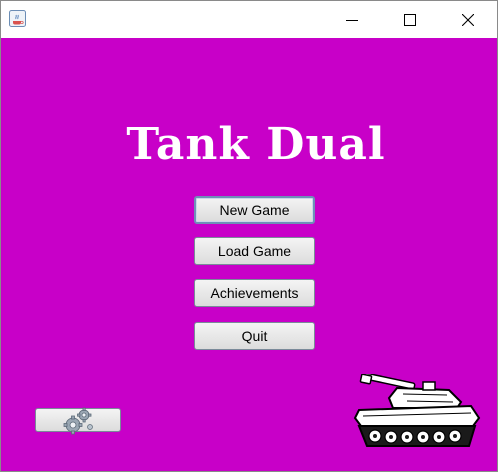 Image resolution: width=498 pixels, height=472 pixels. I want to click on maximize-button, so click(410, 19).